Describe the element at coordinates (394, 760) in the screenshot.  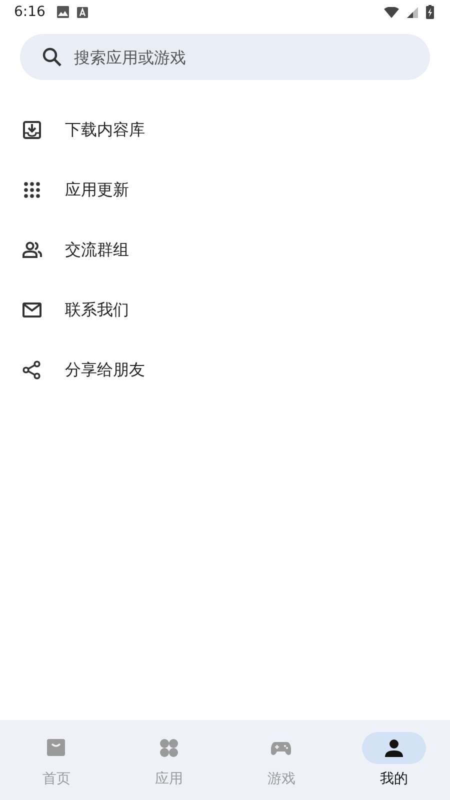
I see `nav-tab: 我的` at that location.